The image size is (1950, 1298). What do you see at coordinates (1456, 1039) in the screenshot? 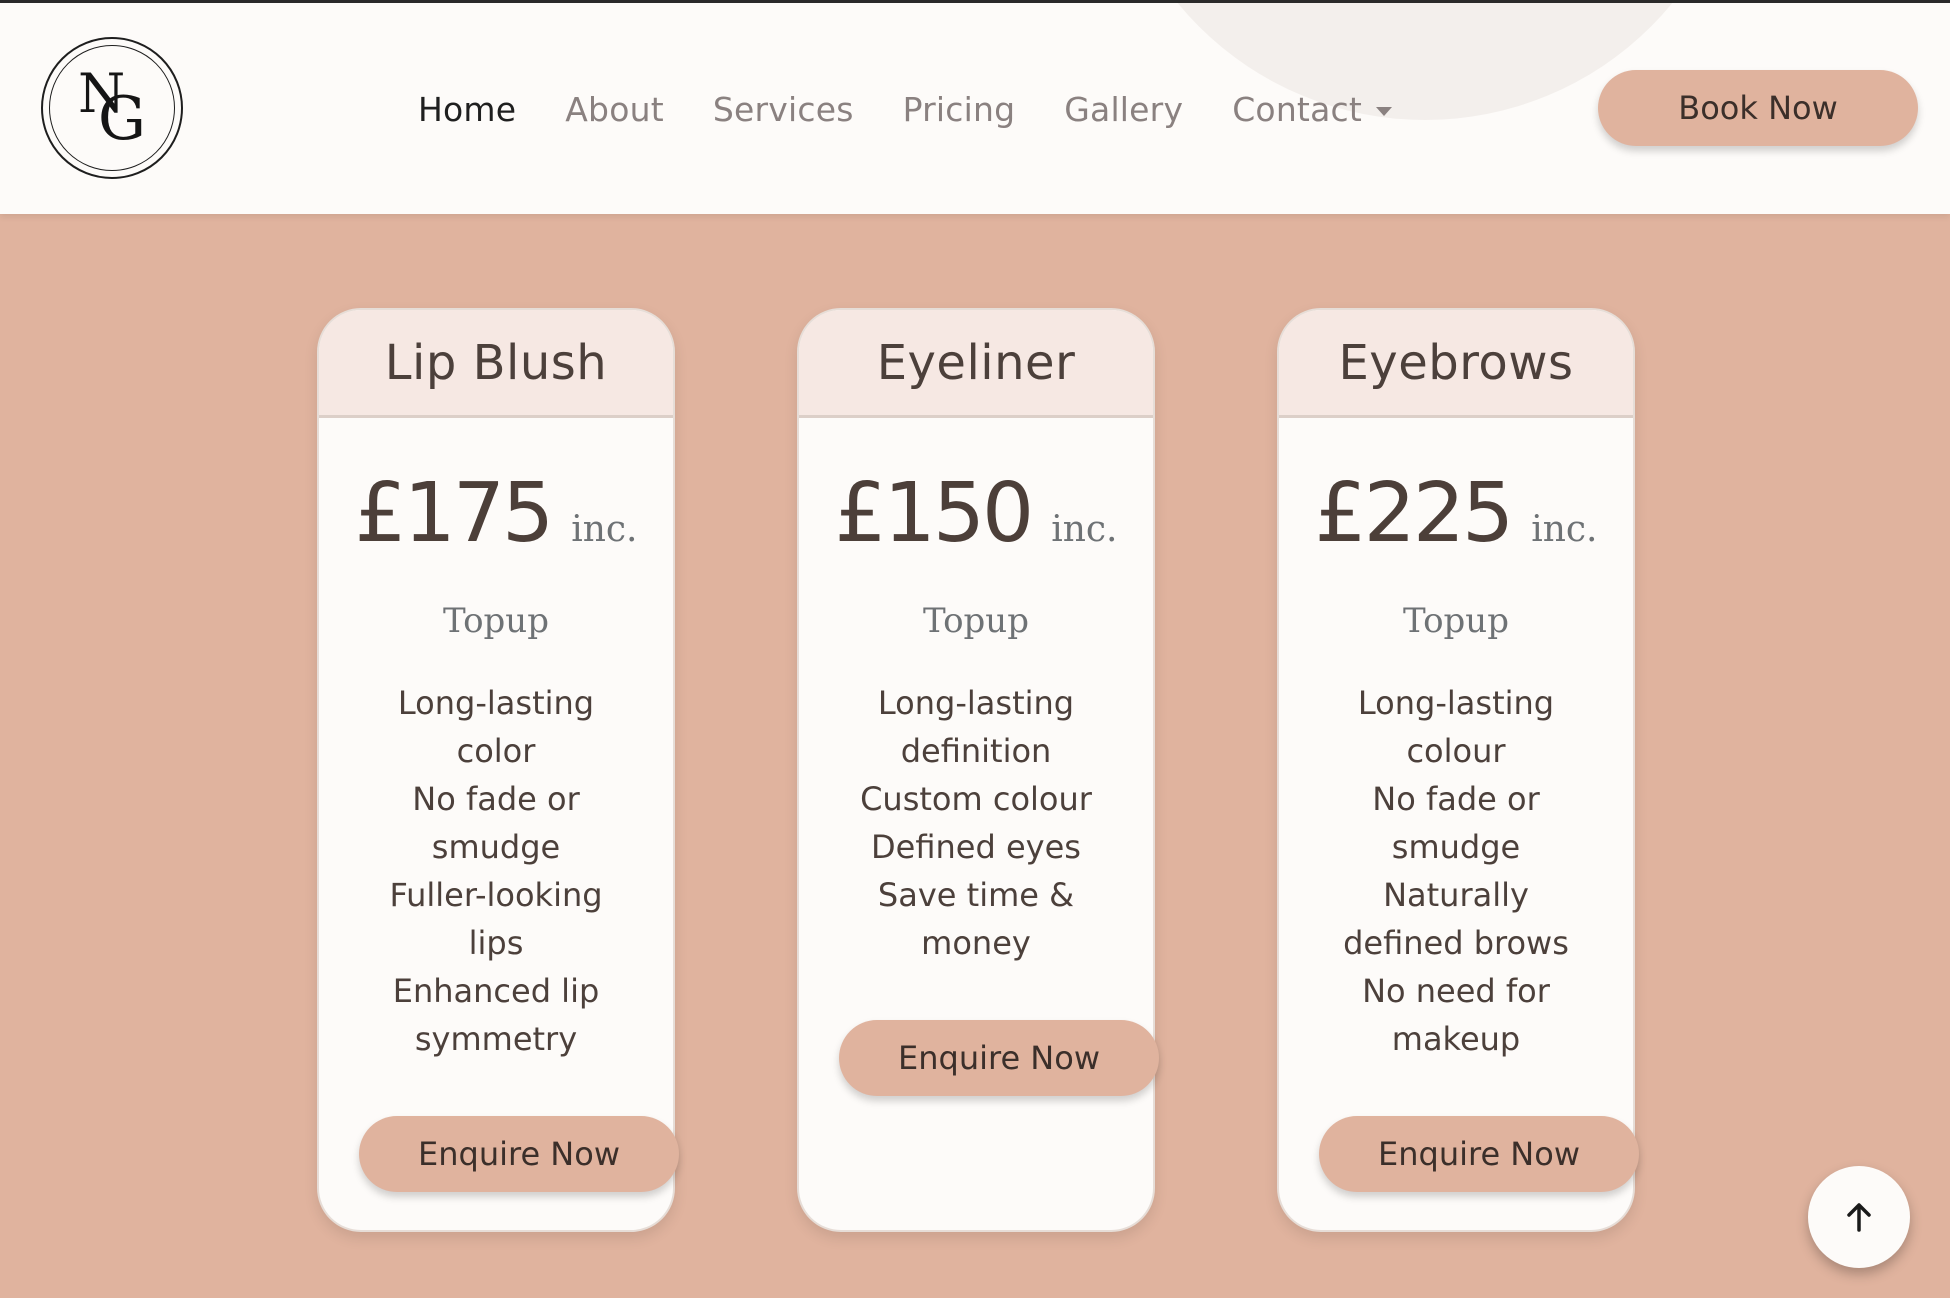
I see `feature-line: makeup` at bounding box center [1456, 1039].